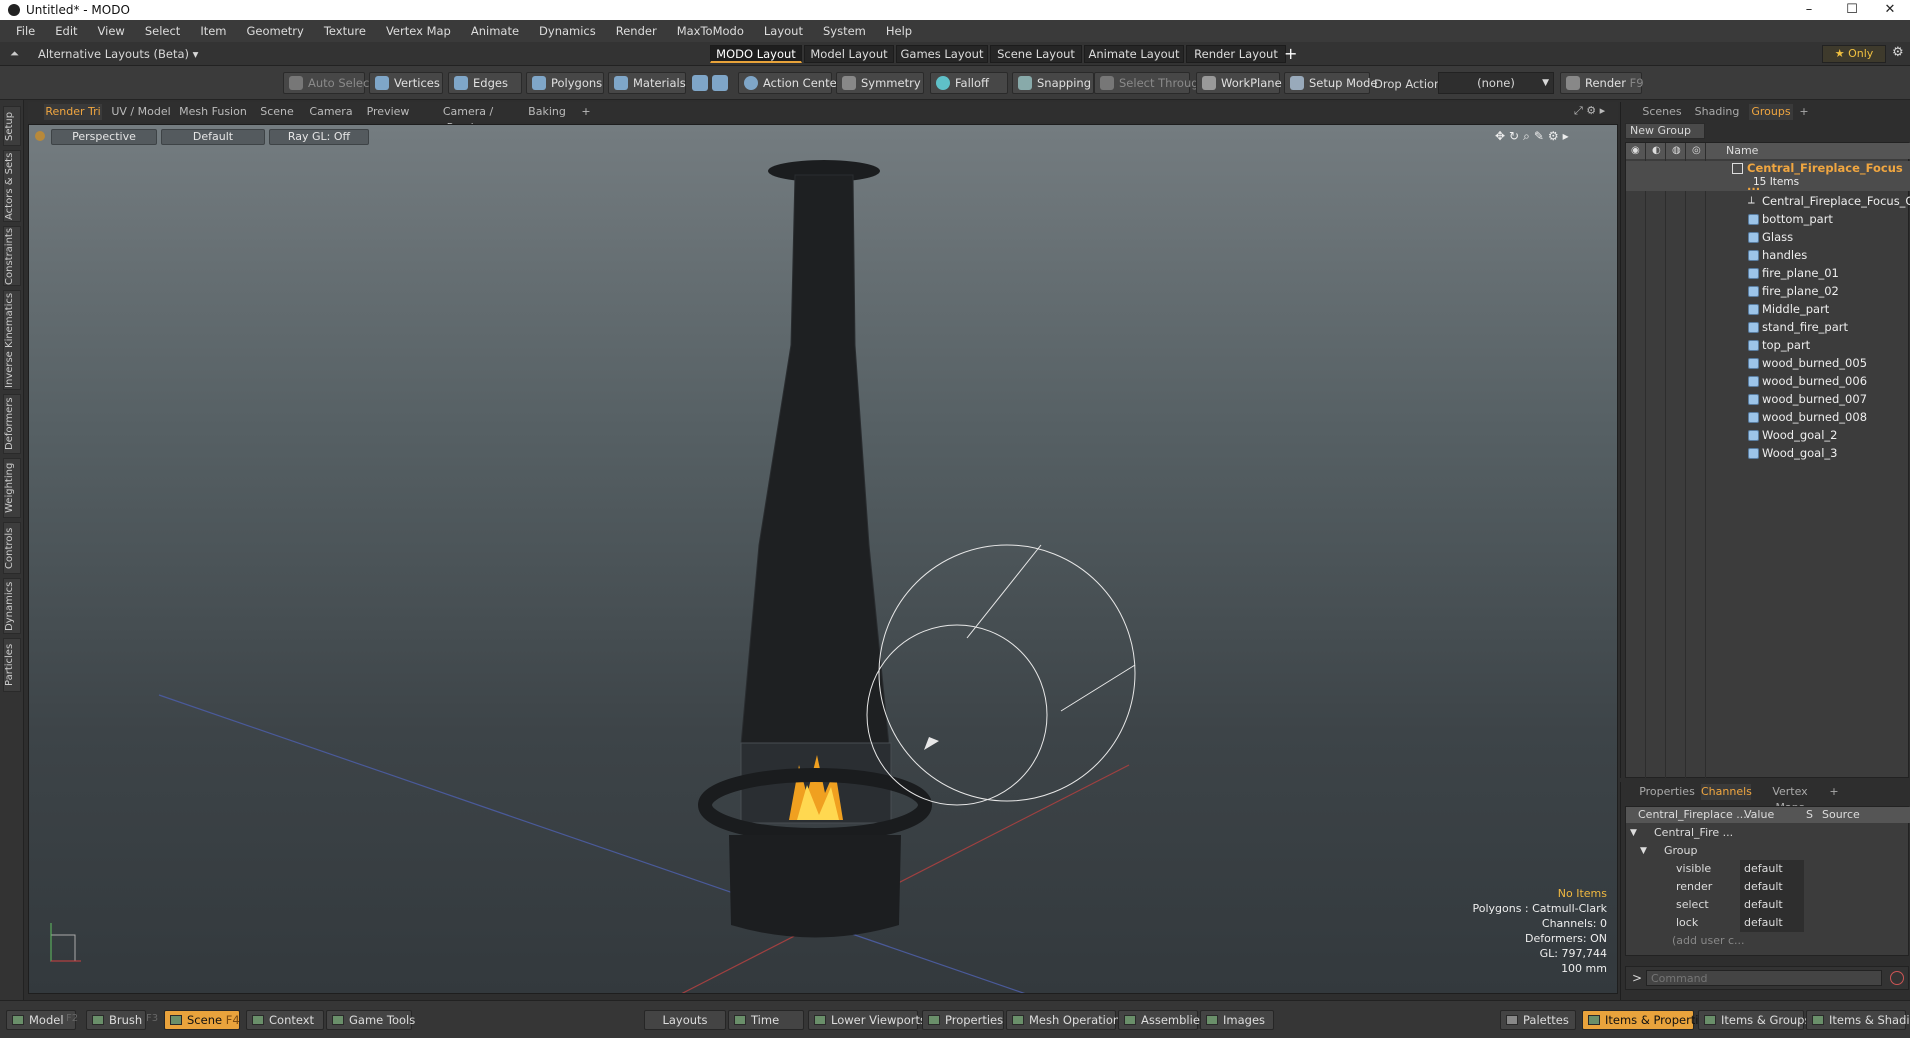 This screenshot has height=1038, width=1910. What do you see at coordinates (275, 31) in the screenshot?
I see `menu-geometry: Geometry` at bounding box center [275, 31].